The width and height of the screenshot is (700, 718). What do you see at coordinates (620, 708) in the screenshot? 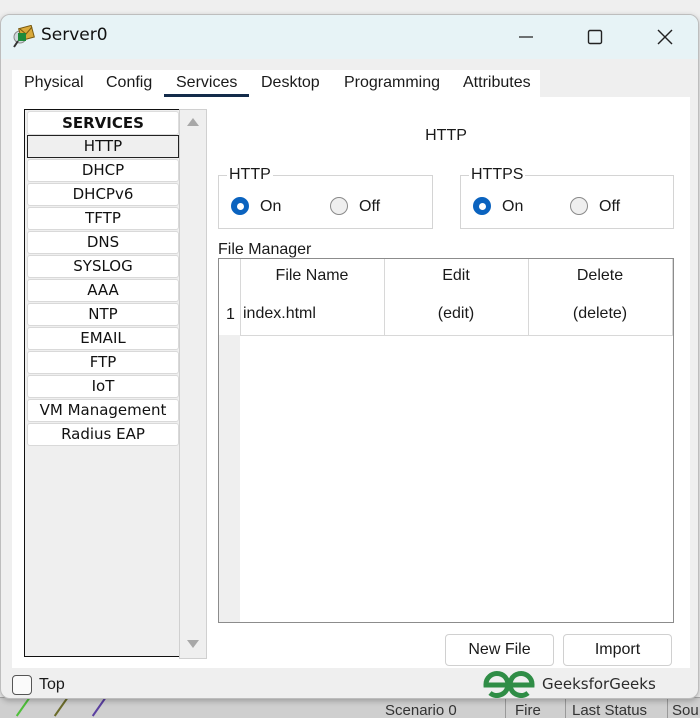
I see `column-last-status: Last Status` at bounding box center [620, 708].